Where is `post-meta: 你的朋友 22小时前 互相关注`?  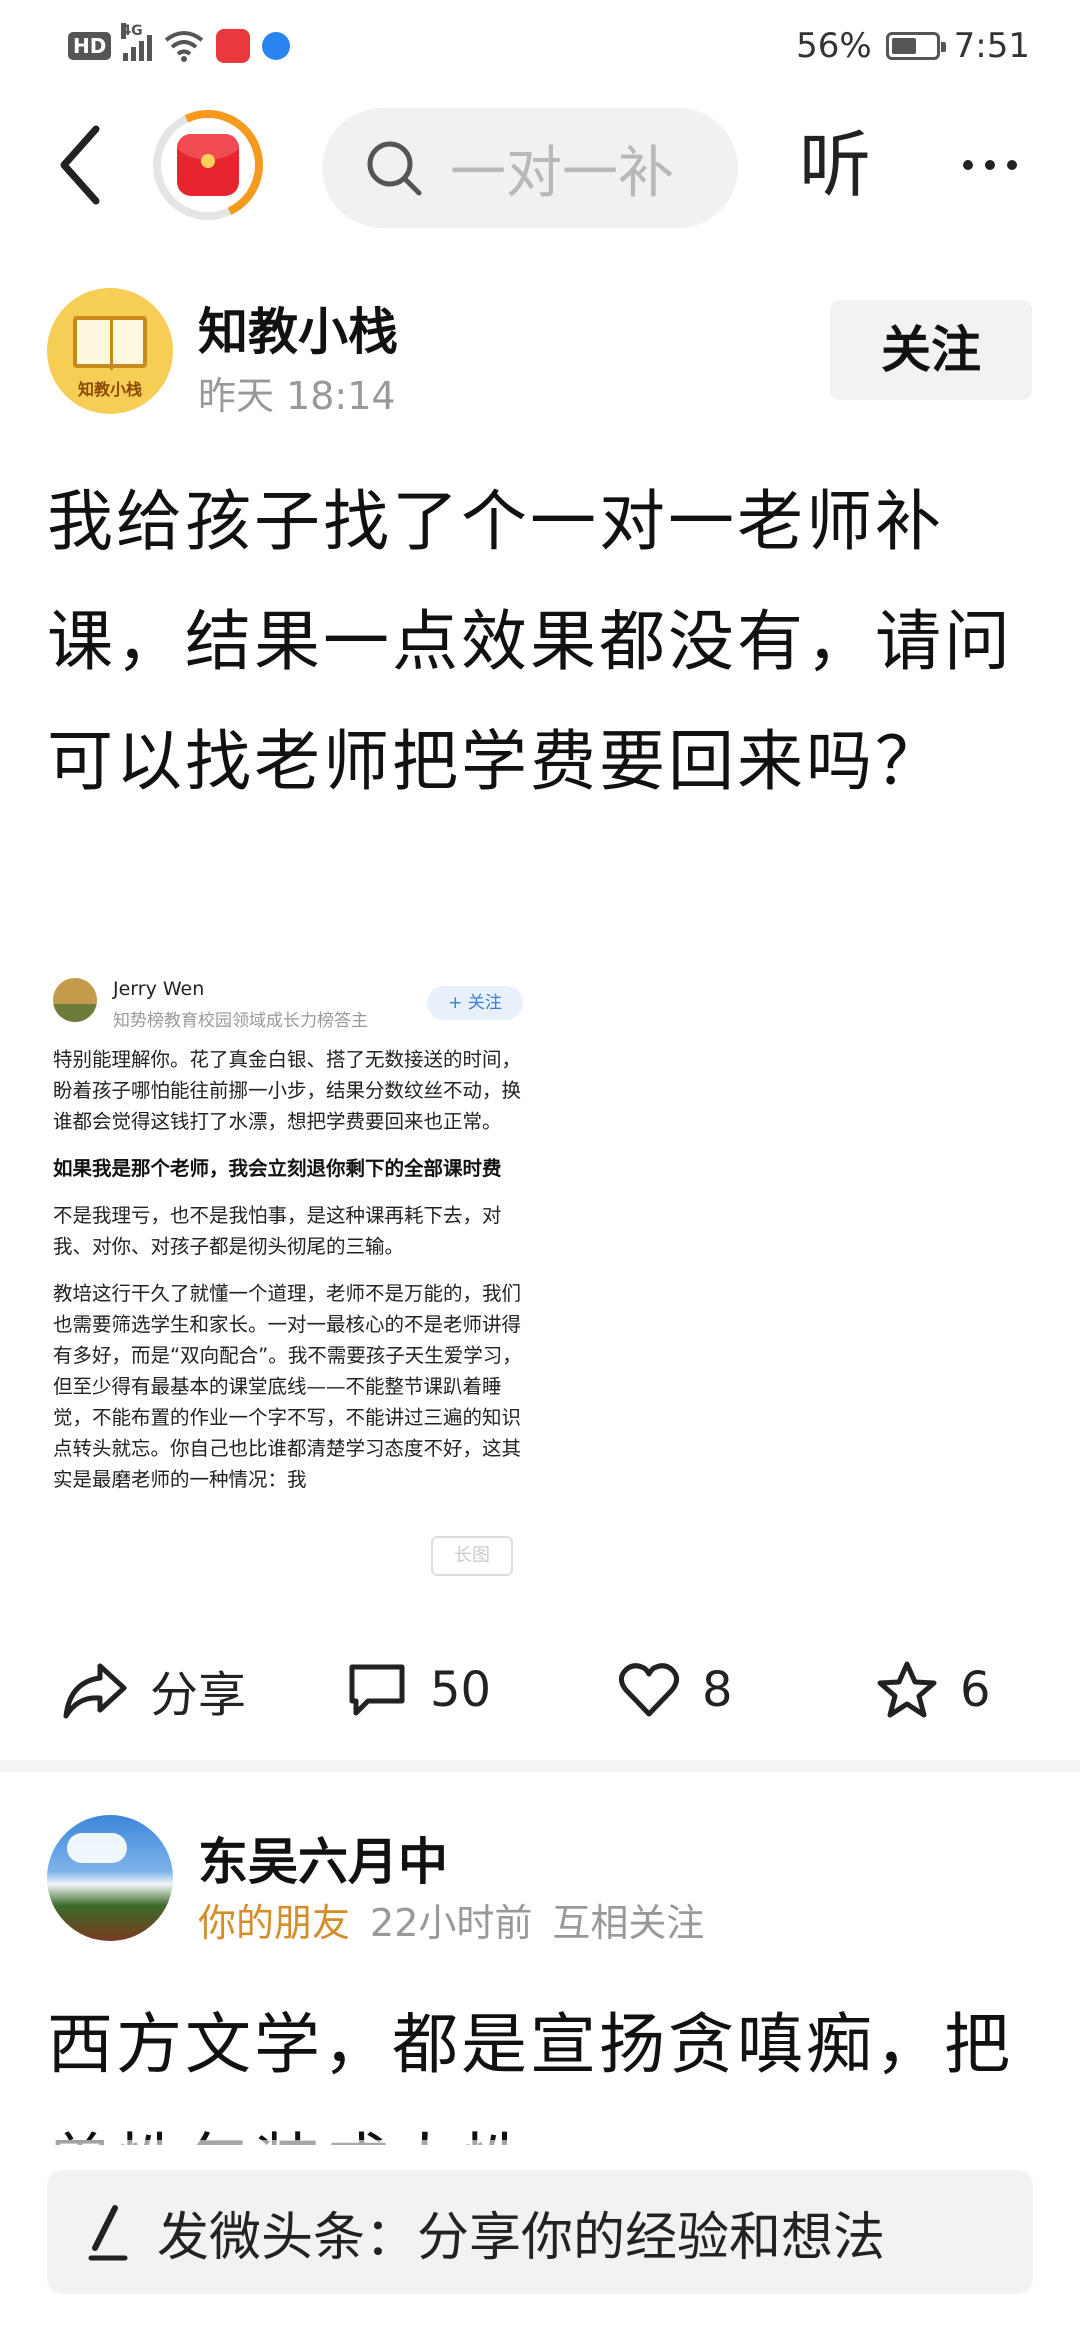 post-meta: 你的朋友 22小时前 互相关注 is located at coordinates (451, 1919).